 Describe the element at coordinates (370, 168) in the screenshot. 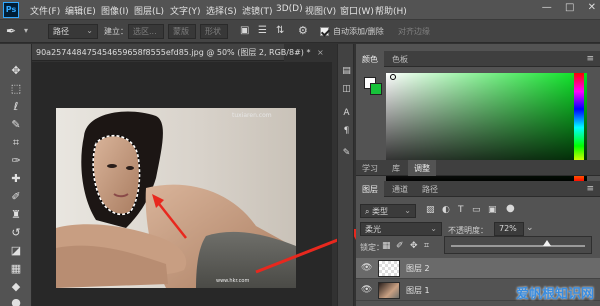

I see `tab-learn: 学习` at that location.